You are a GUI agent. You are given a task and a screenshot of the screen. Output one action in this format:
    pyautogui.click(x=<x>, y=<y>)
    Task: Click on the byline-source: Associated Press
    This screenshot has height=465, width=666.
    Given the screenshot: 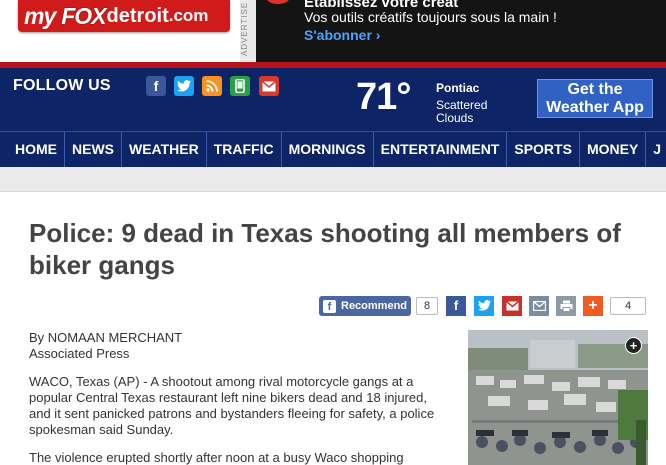 What is the action you would take?
    pyautogui.click(x=79, y=353)
    